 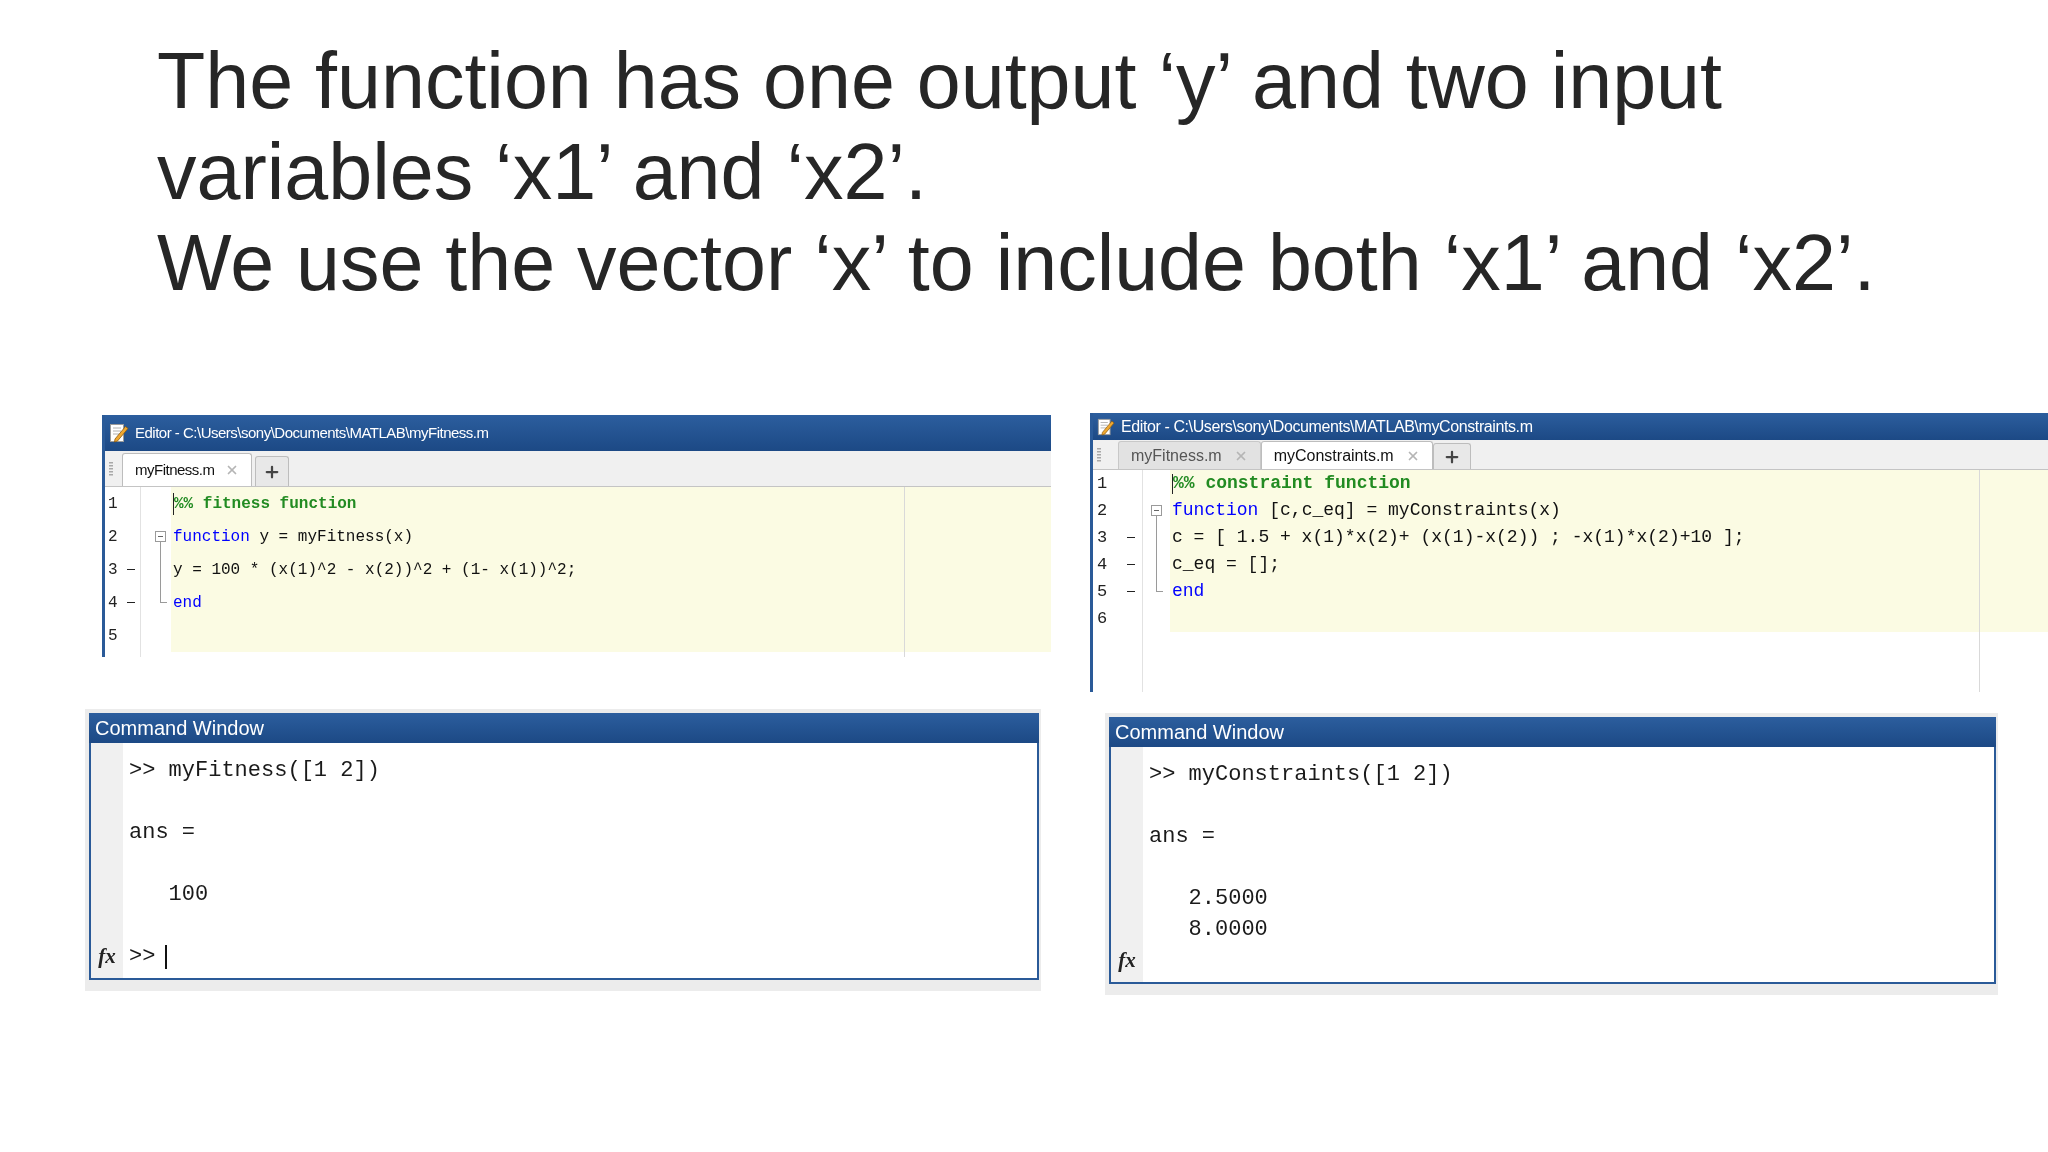 I want to click on code-line: %% constraint function, so click(x=1292, y=483).